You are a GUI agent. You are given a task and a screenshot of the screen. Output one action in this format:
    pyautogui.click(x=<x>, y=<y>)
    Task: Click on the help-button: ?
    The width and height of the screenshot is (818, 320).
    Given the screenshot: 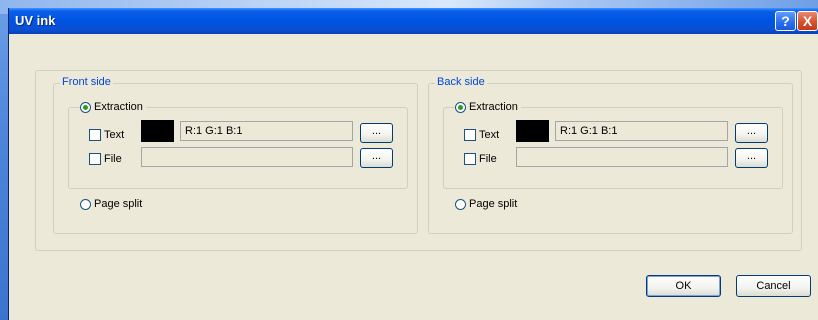 What is the action you would take?
    pyautogui.click(x=785, y=21)
    